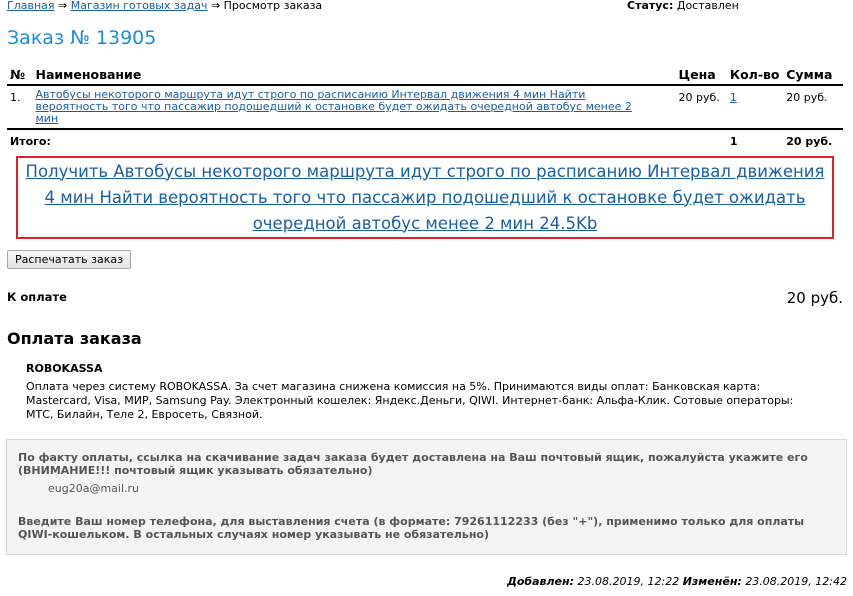  What do you see at coordinates (733, 141) in the screenshot?
I see `total-qty: 1` at bounding box center [733, 141].